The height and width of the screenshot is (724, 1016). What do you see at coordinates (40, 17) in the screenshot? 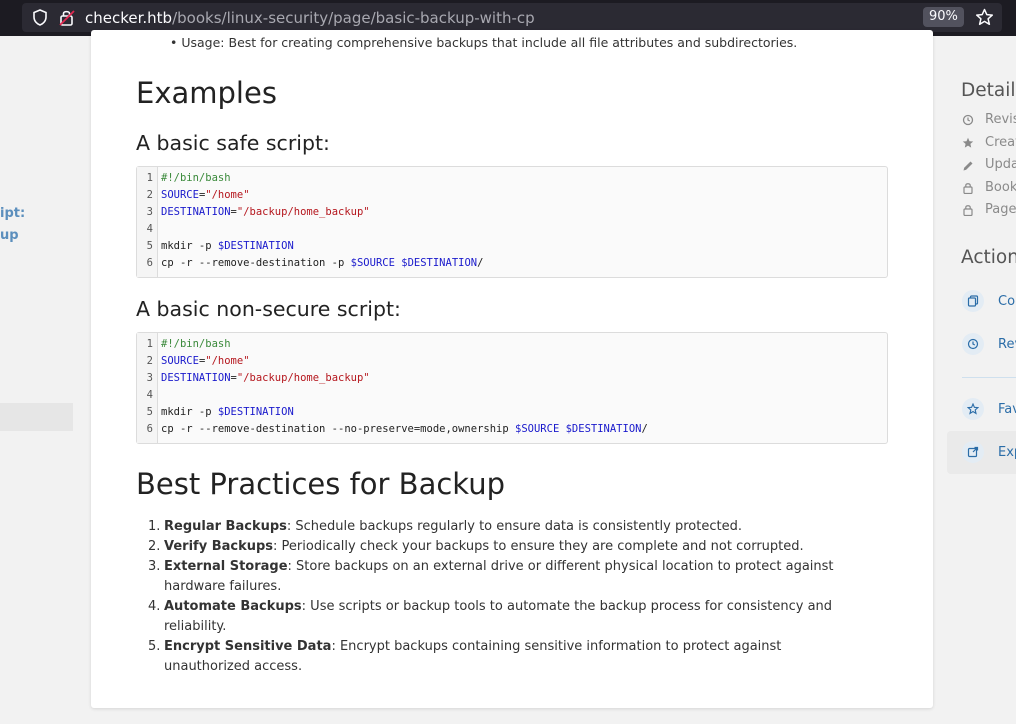
I see `shield-icon` at bounding box center [40, 17].